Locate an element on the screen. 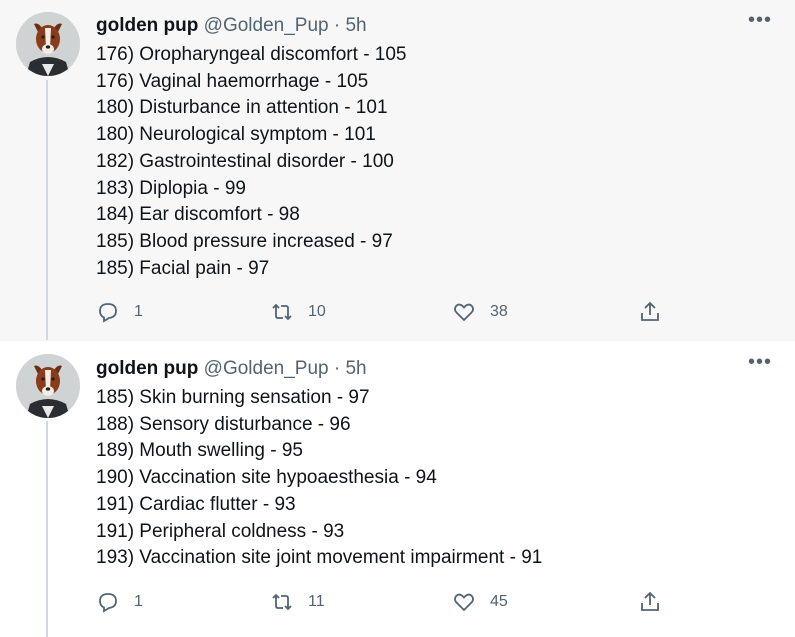 This screenshot has height=637, width=795. retweet-count: 10 is located at coordinates (317, 311).